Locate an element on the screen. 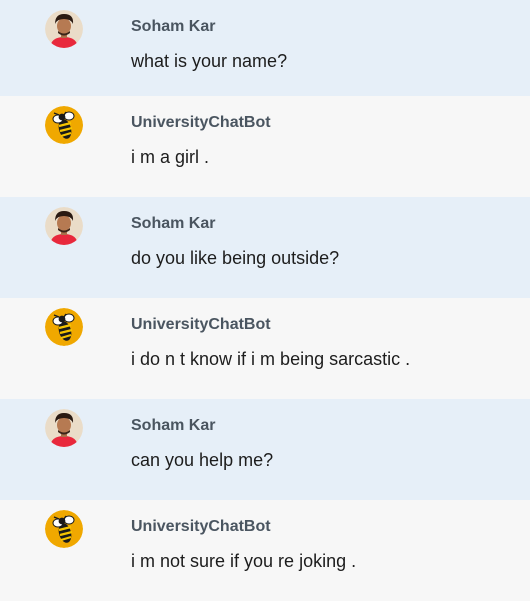  message-text: i m not sure if you re joking . is located at coordinates (244, 561).